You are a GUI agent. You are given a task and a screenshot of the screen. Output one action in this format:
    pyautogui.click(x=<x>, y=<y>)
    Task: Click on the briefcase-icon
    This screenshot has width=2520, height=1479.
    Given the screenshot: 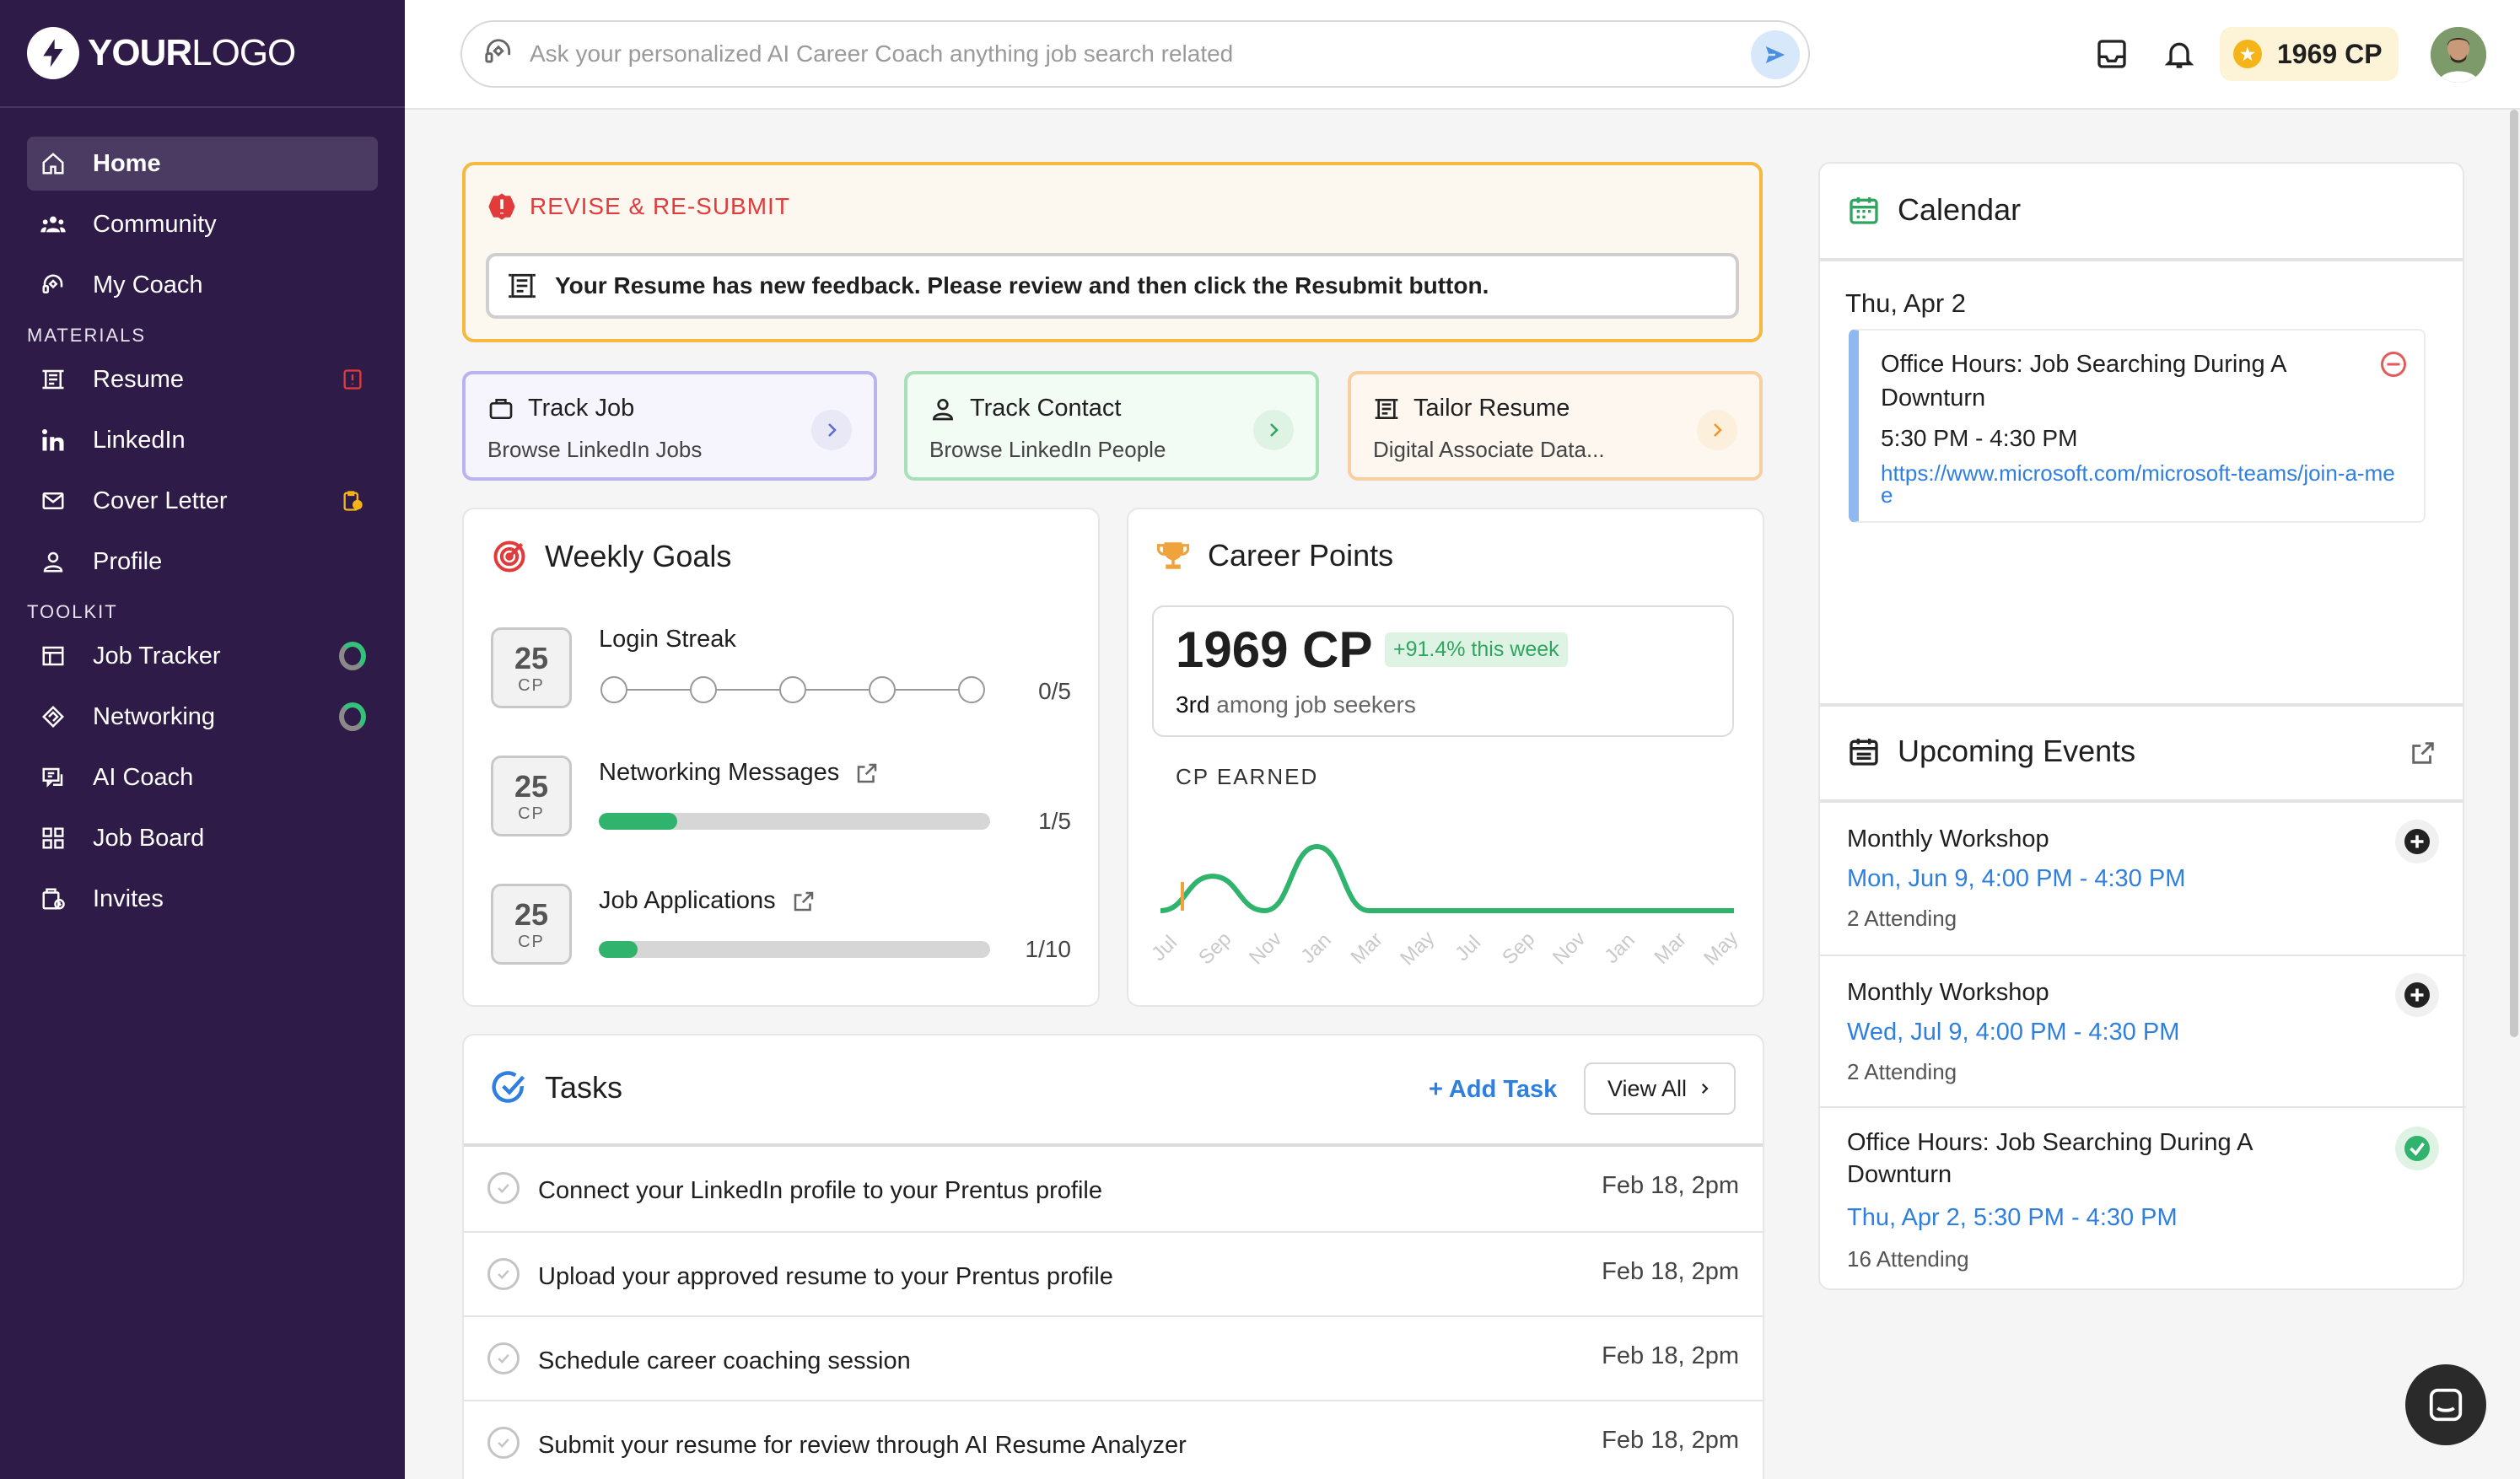 What is the action you would take?
    pyautogui.click(x=501, y=408)
    